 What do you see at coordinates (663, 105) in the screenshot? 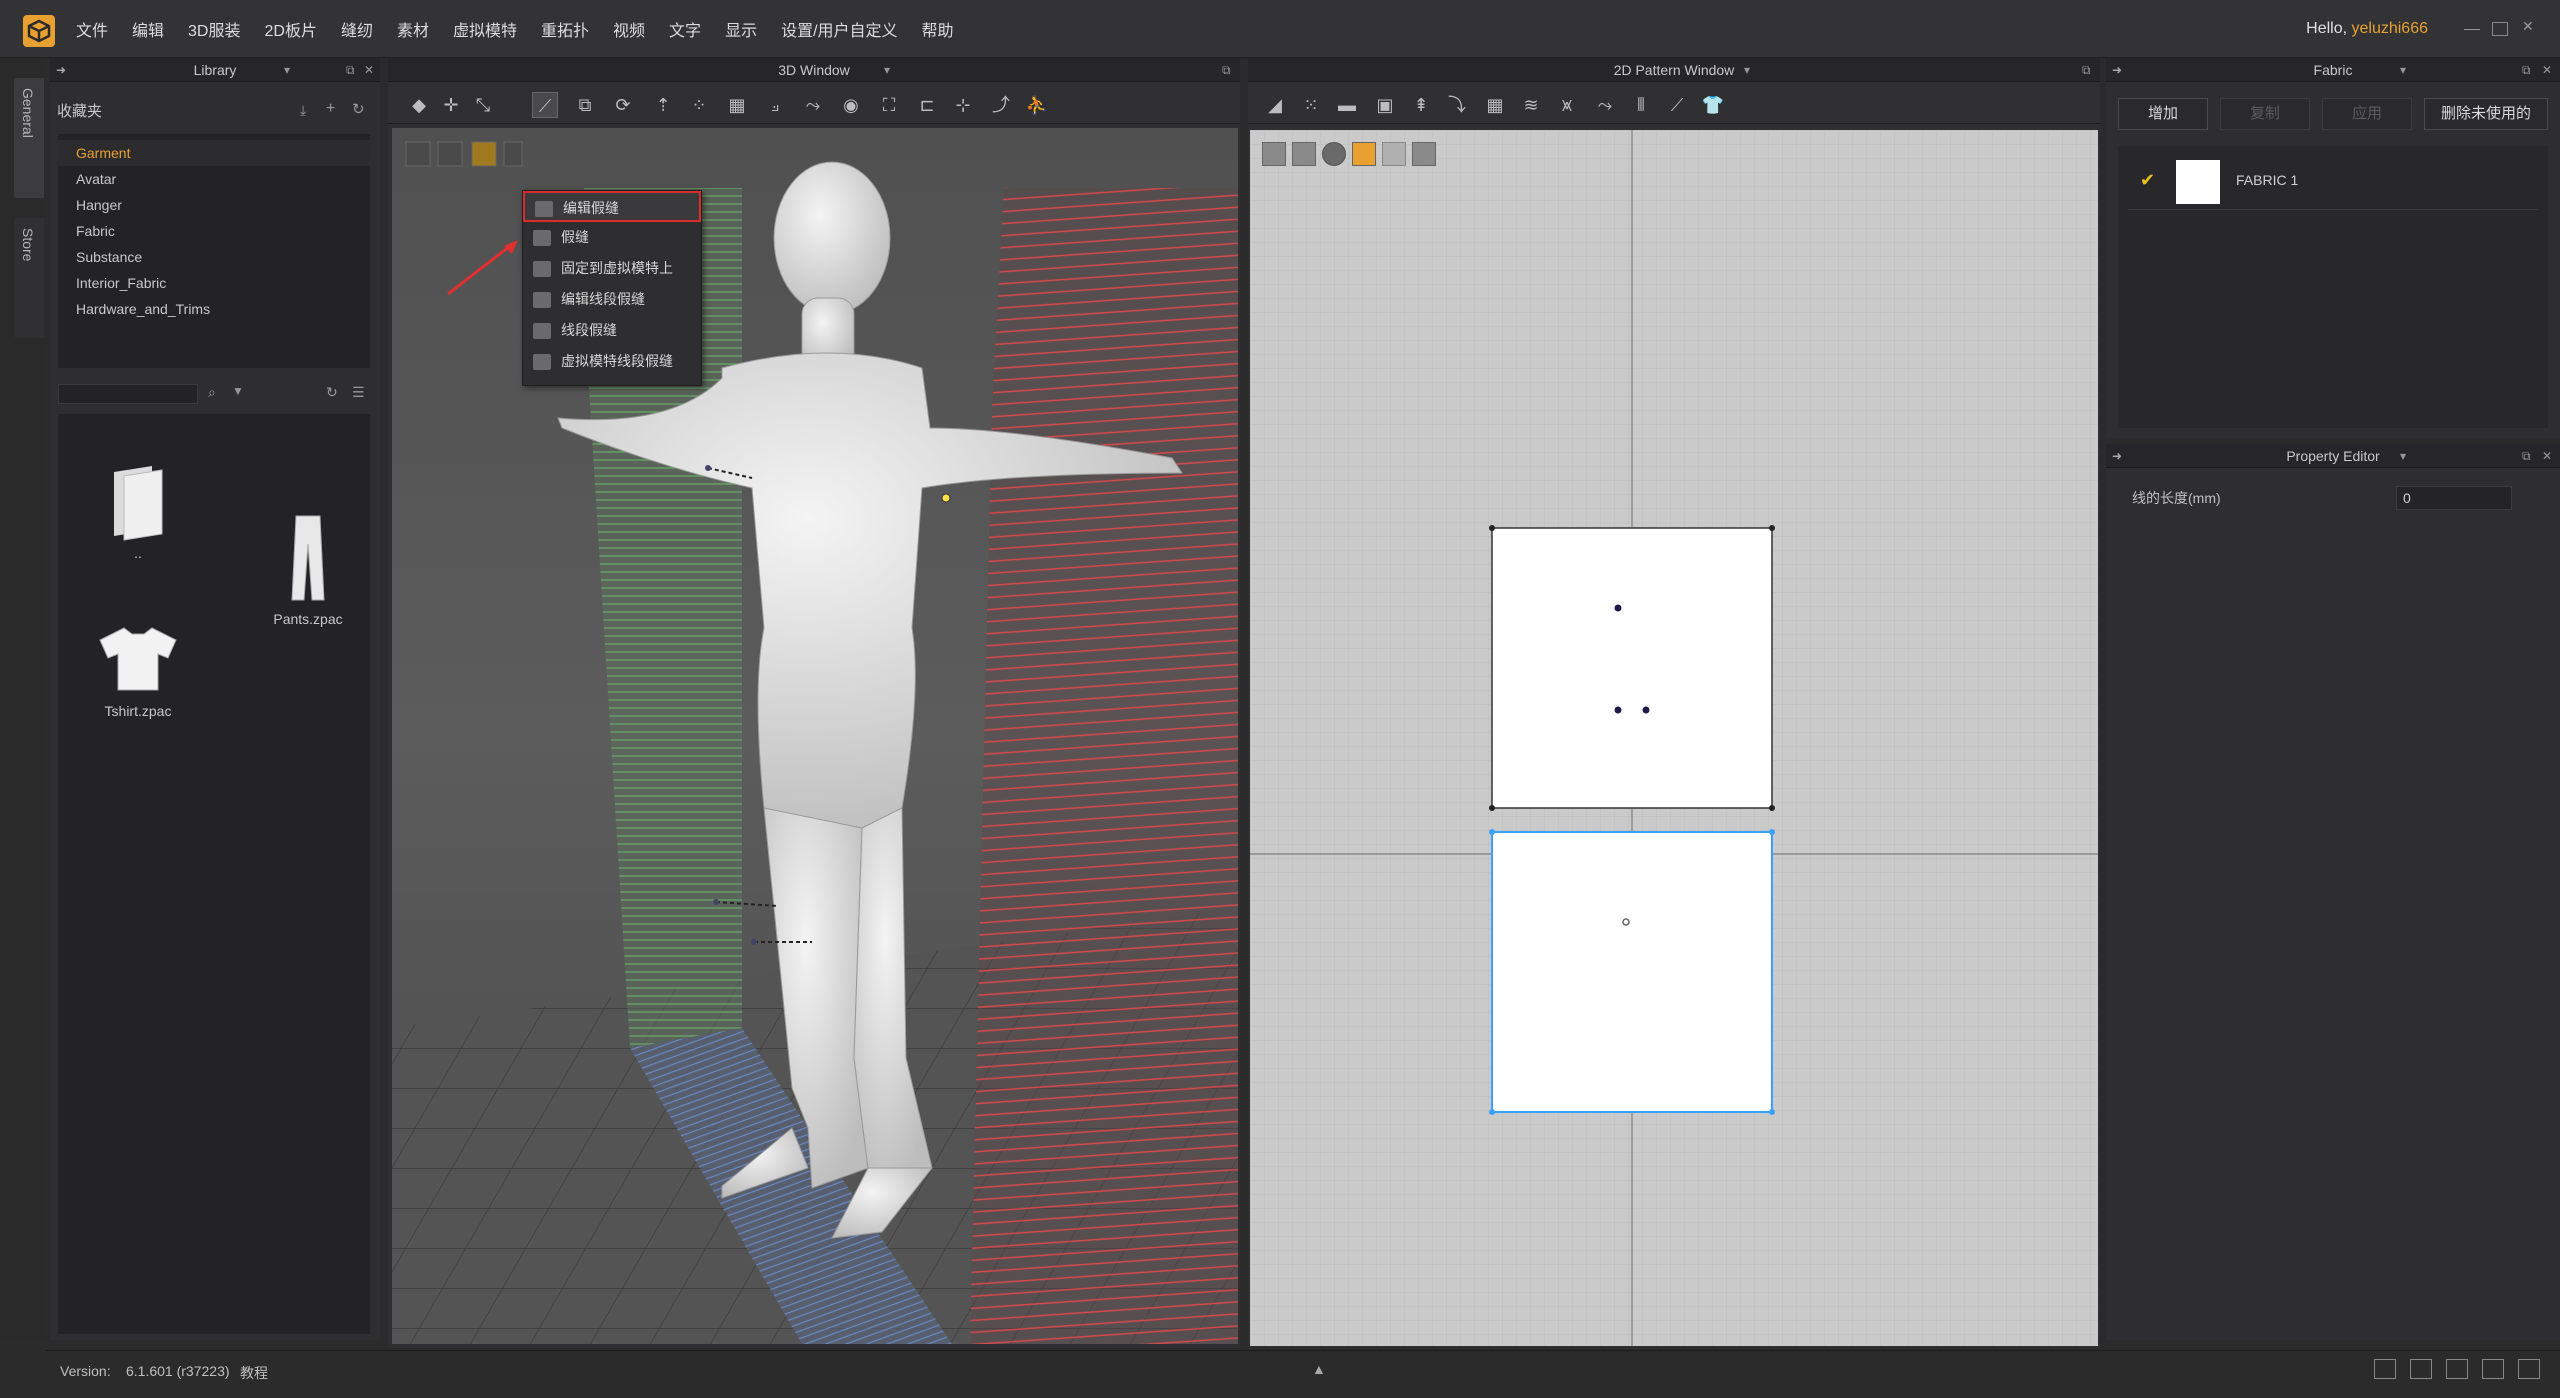
I see `arrange-tool-icon: ⇡` at bounding box center [663, 105].